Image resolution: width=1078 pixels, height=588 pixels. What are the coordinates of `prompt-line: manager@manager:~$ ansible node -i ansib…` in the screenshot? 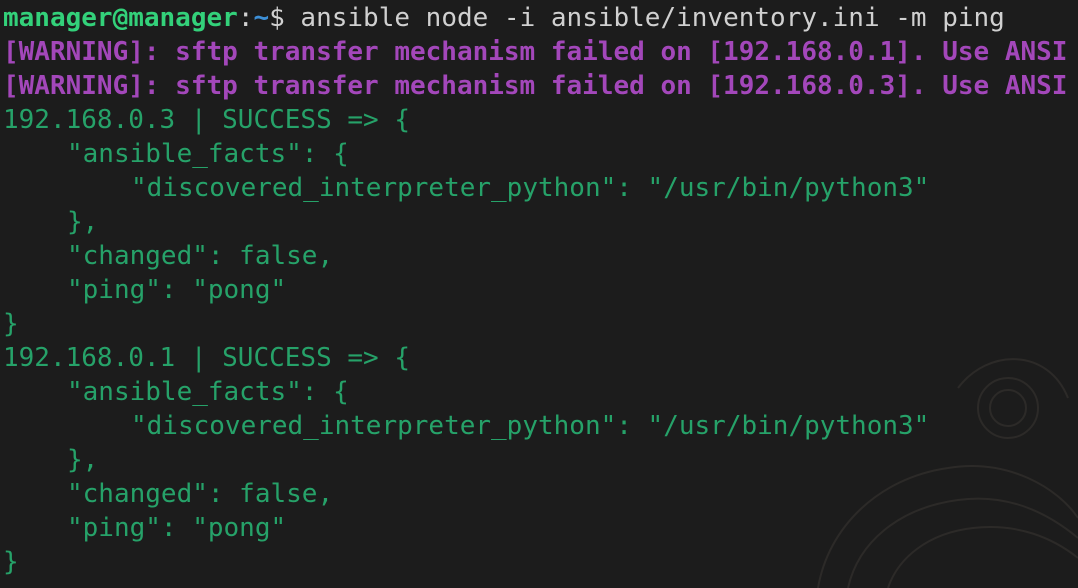 It's located at (504, 18).